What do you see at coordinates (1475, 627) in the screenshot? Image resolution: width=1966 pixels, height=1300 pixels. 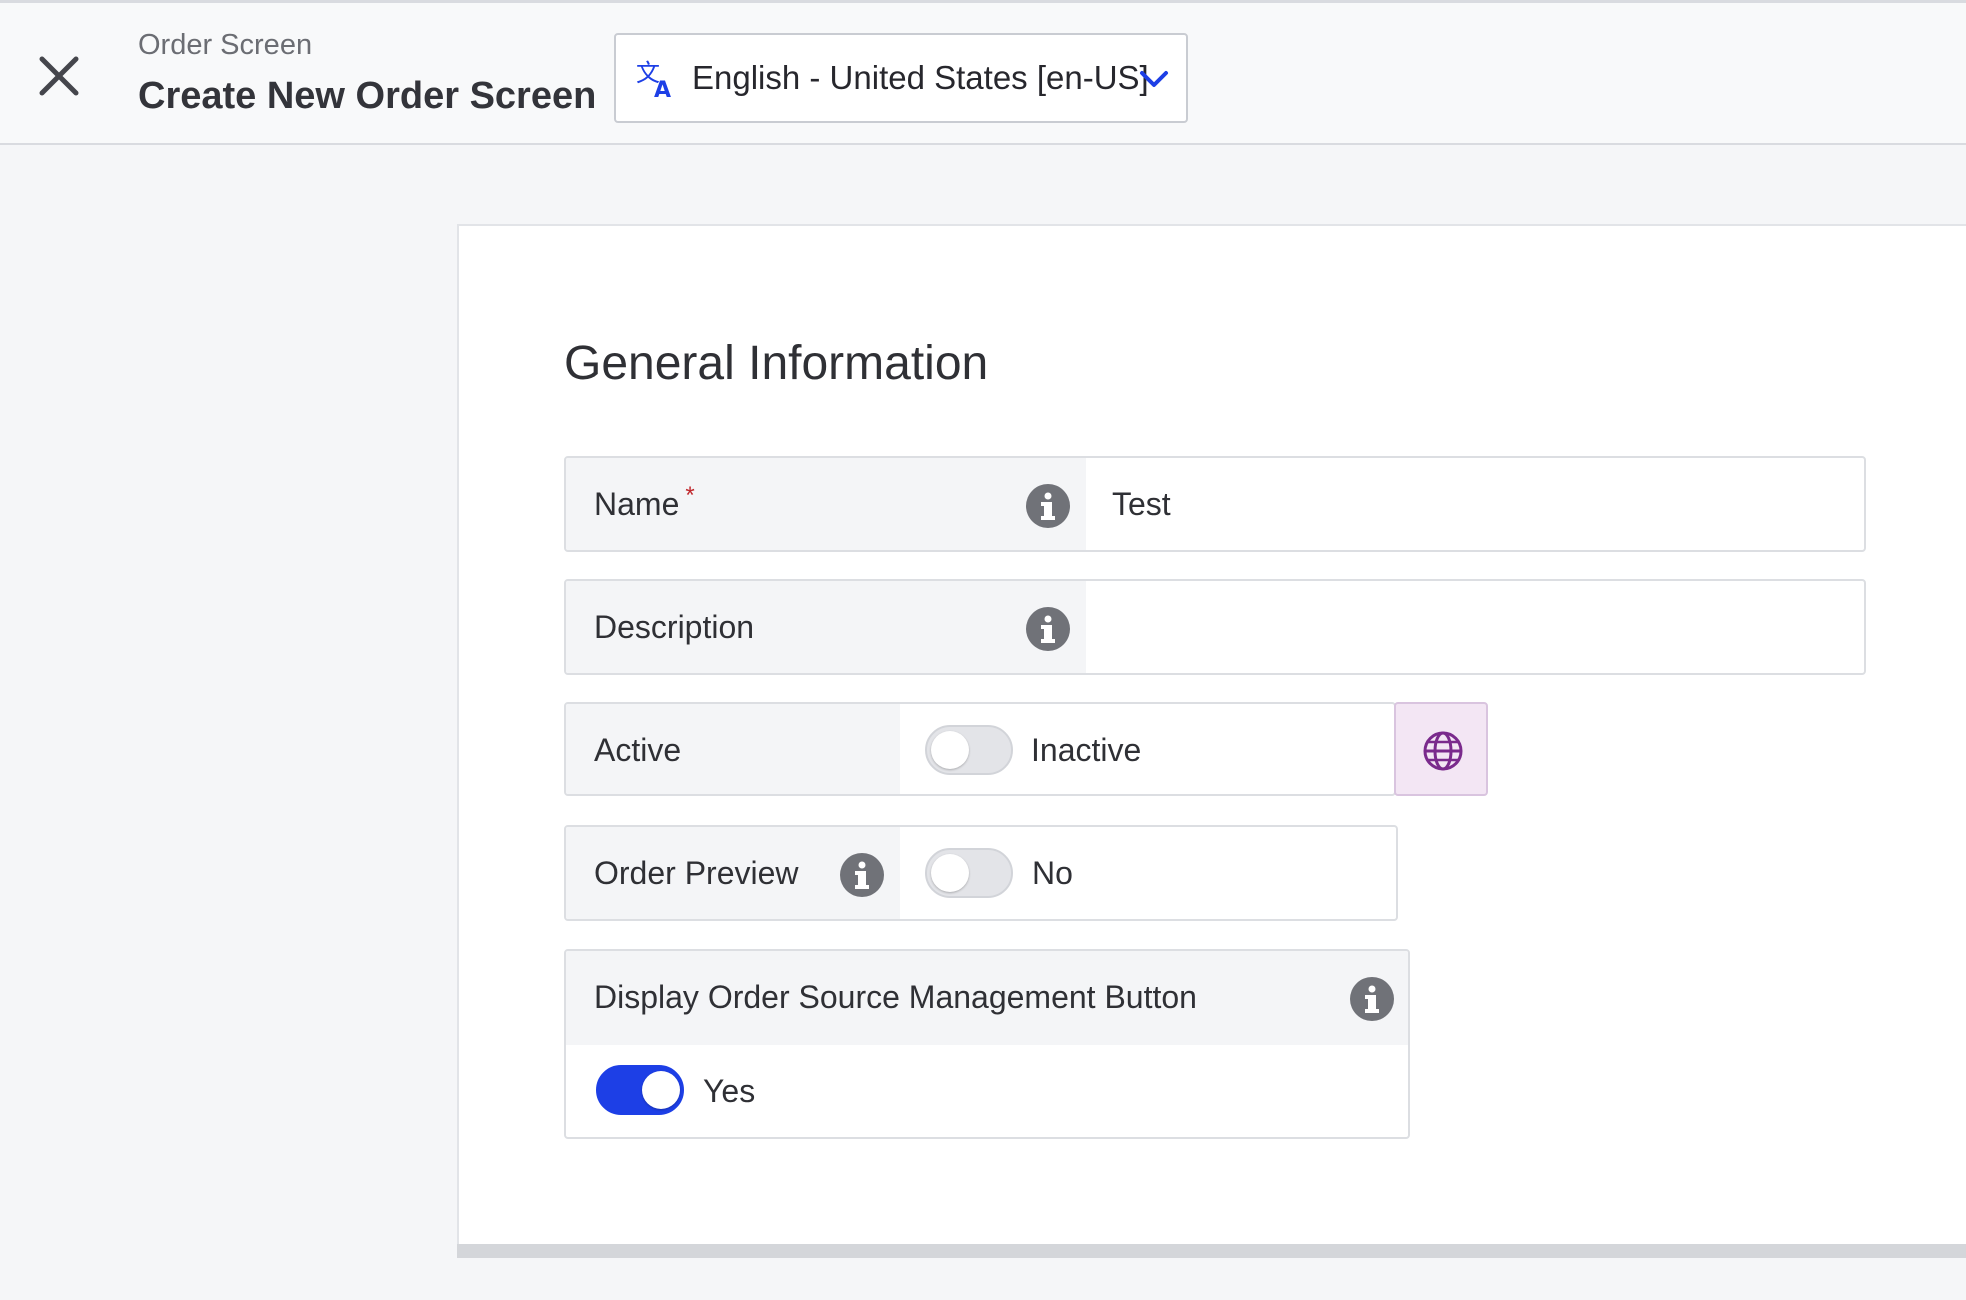 I see `description-input` at bounding box center [1475, 627].